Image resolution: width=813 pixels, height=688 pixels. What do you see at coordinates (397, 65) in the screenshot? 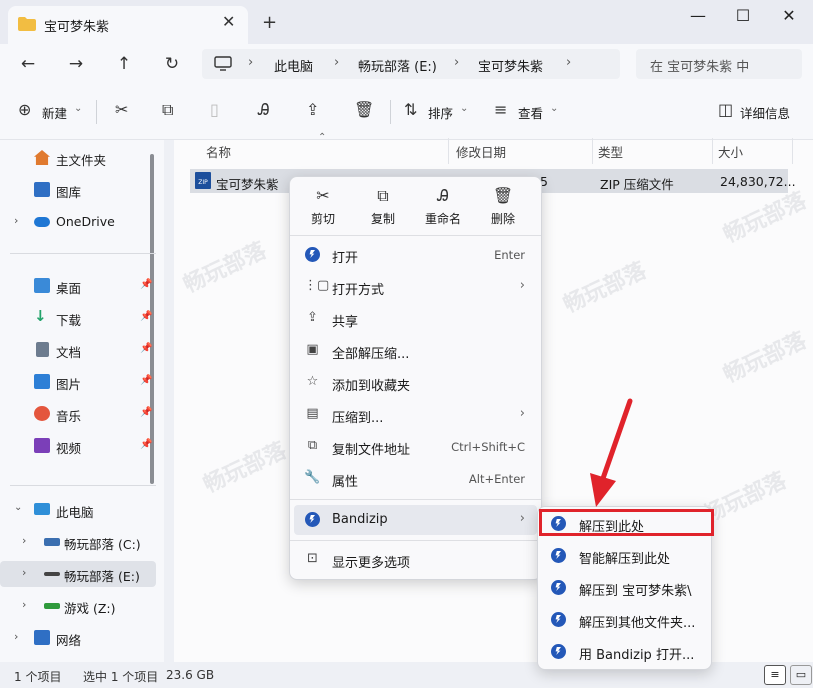
I see `breadcrumb-drive-e: 畅玩部落 (E:)` at bounding box center [397, 65].